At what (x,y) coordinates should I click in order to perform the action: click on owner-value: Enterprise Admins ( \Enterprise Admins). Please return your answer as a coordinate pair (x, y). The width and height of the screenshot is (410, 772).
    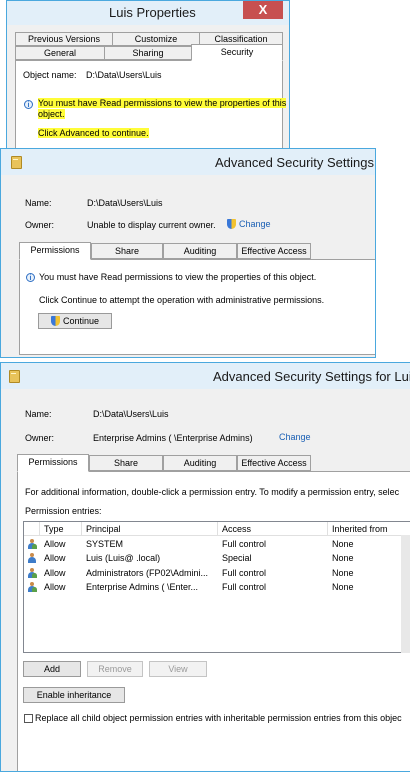
    Looking at the image, I should click on (173, 438).